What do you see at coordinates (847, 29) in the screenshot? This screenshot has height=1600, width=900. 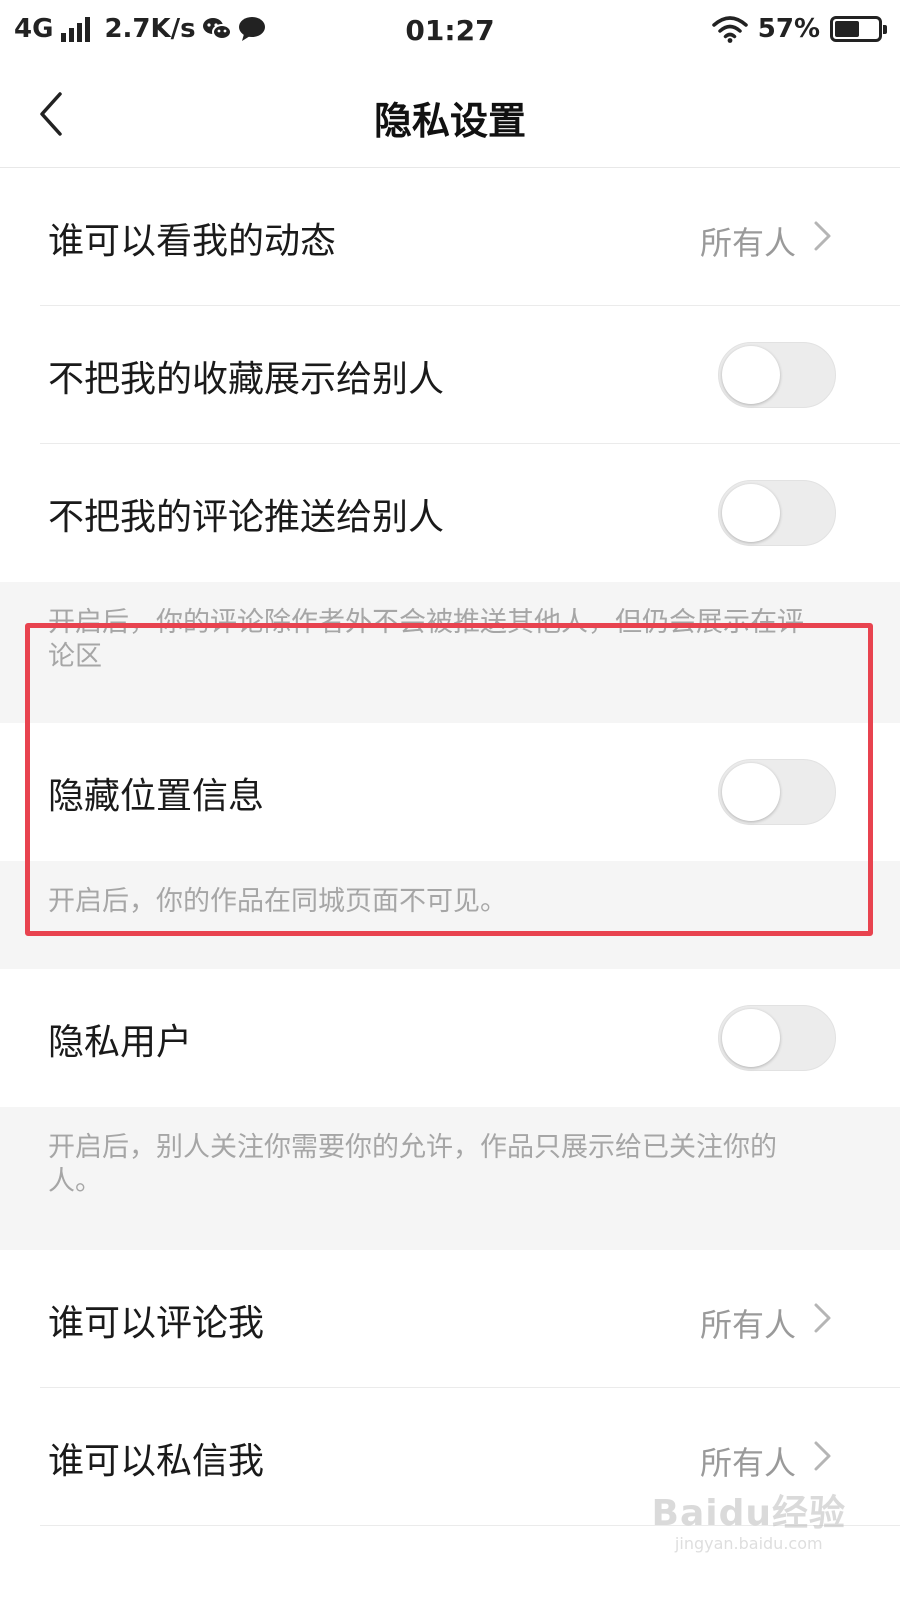 I see `battery-fill` at bounding box center [847, 29].